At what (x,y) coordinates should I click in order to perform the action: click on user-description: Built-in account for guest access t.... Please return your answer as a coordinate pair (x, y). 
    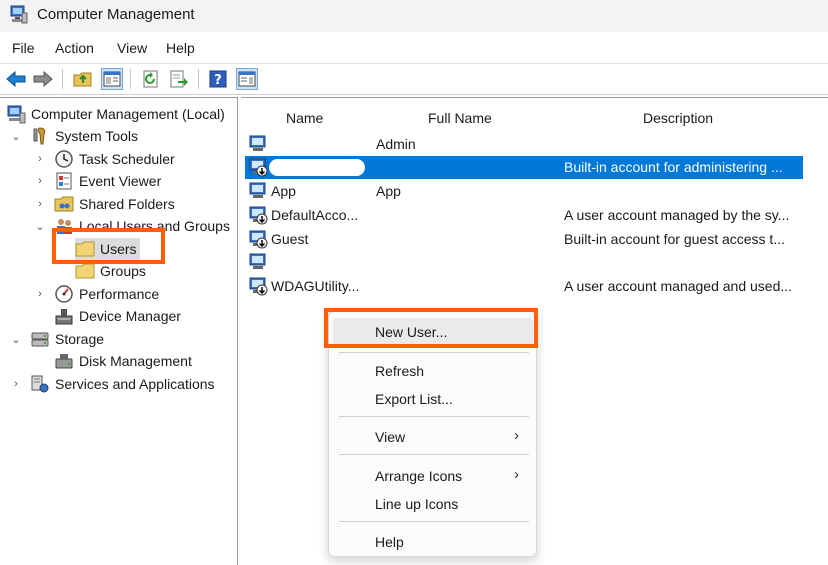
    Looking at the image, I should click on (674, 239).